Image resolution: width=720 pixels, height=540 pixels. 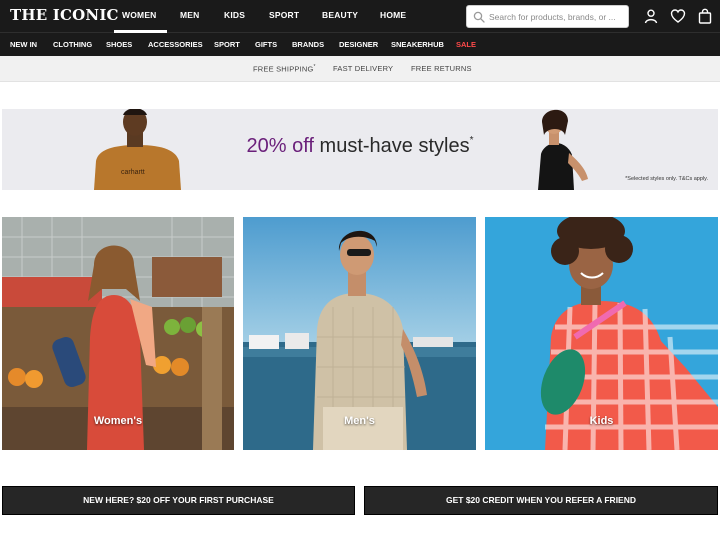 What do you see at coordinates (118, 333) in the screenshot?
I see `tile-womens: Women's` at bounding box center [118, 333].